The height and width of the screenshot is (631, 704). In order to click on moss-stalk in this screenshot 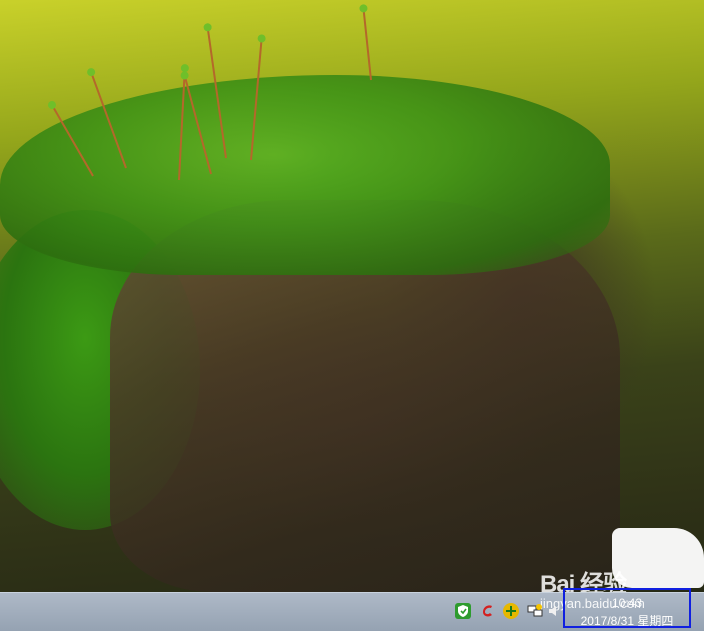, I will do `click(367, 45)`.